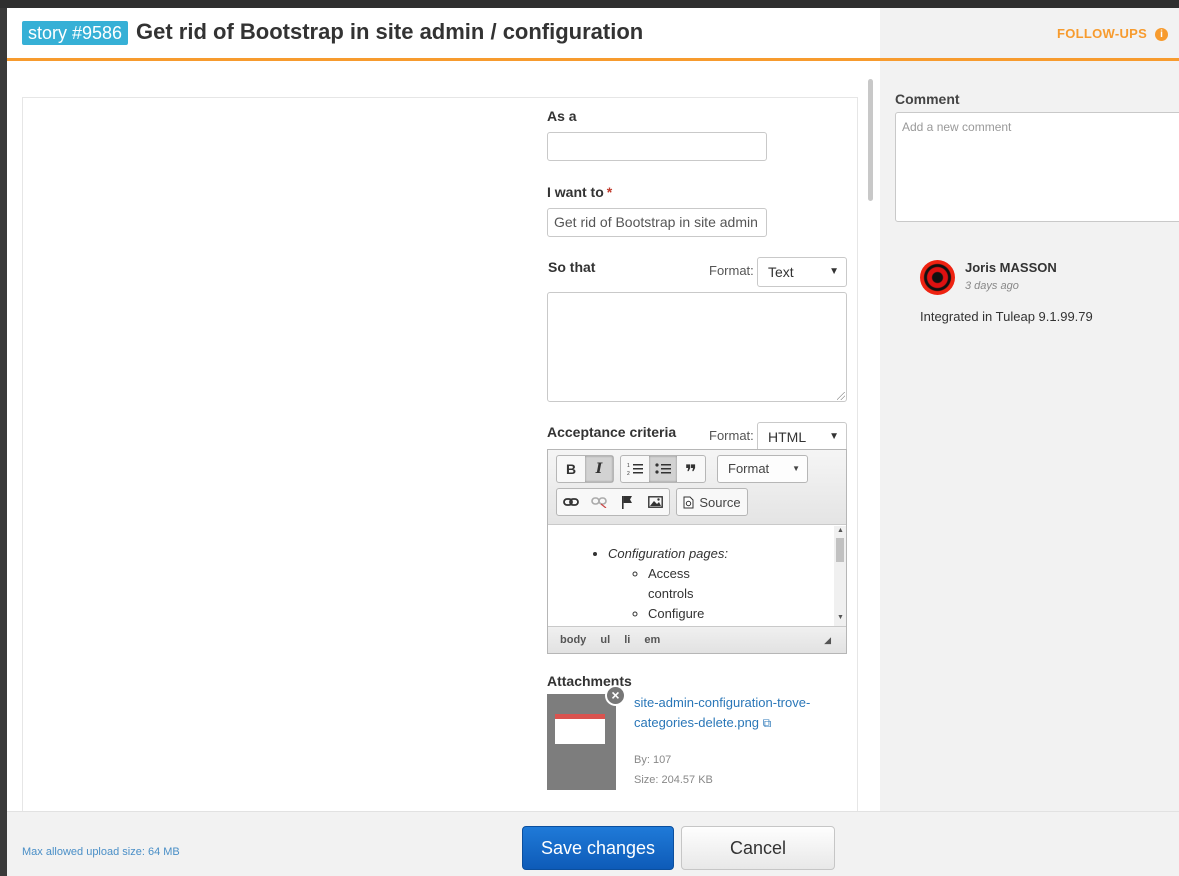 The width and height of the screenshot is (1179, 876). I want to click on anchor-button, so click(627, 502).